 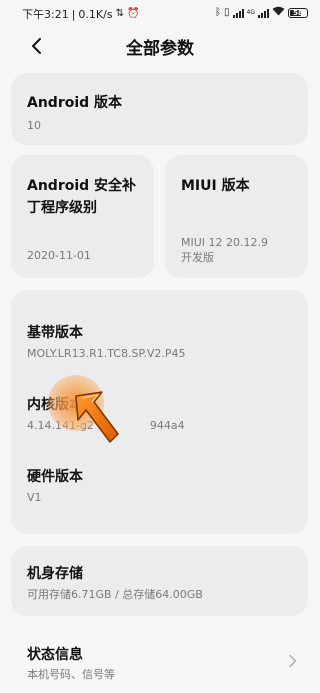 What do you see at coordinates (82, 197) in the screenshot?
I see `security-patch-label: Android 安全补丁程序级别` at bounding box center [82, 197].